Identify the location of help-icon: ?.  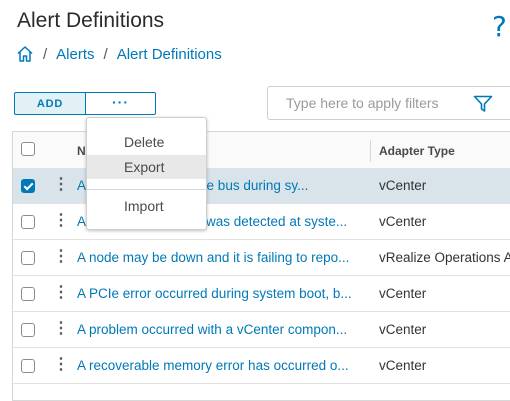
(499, 26).